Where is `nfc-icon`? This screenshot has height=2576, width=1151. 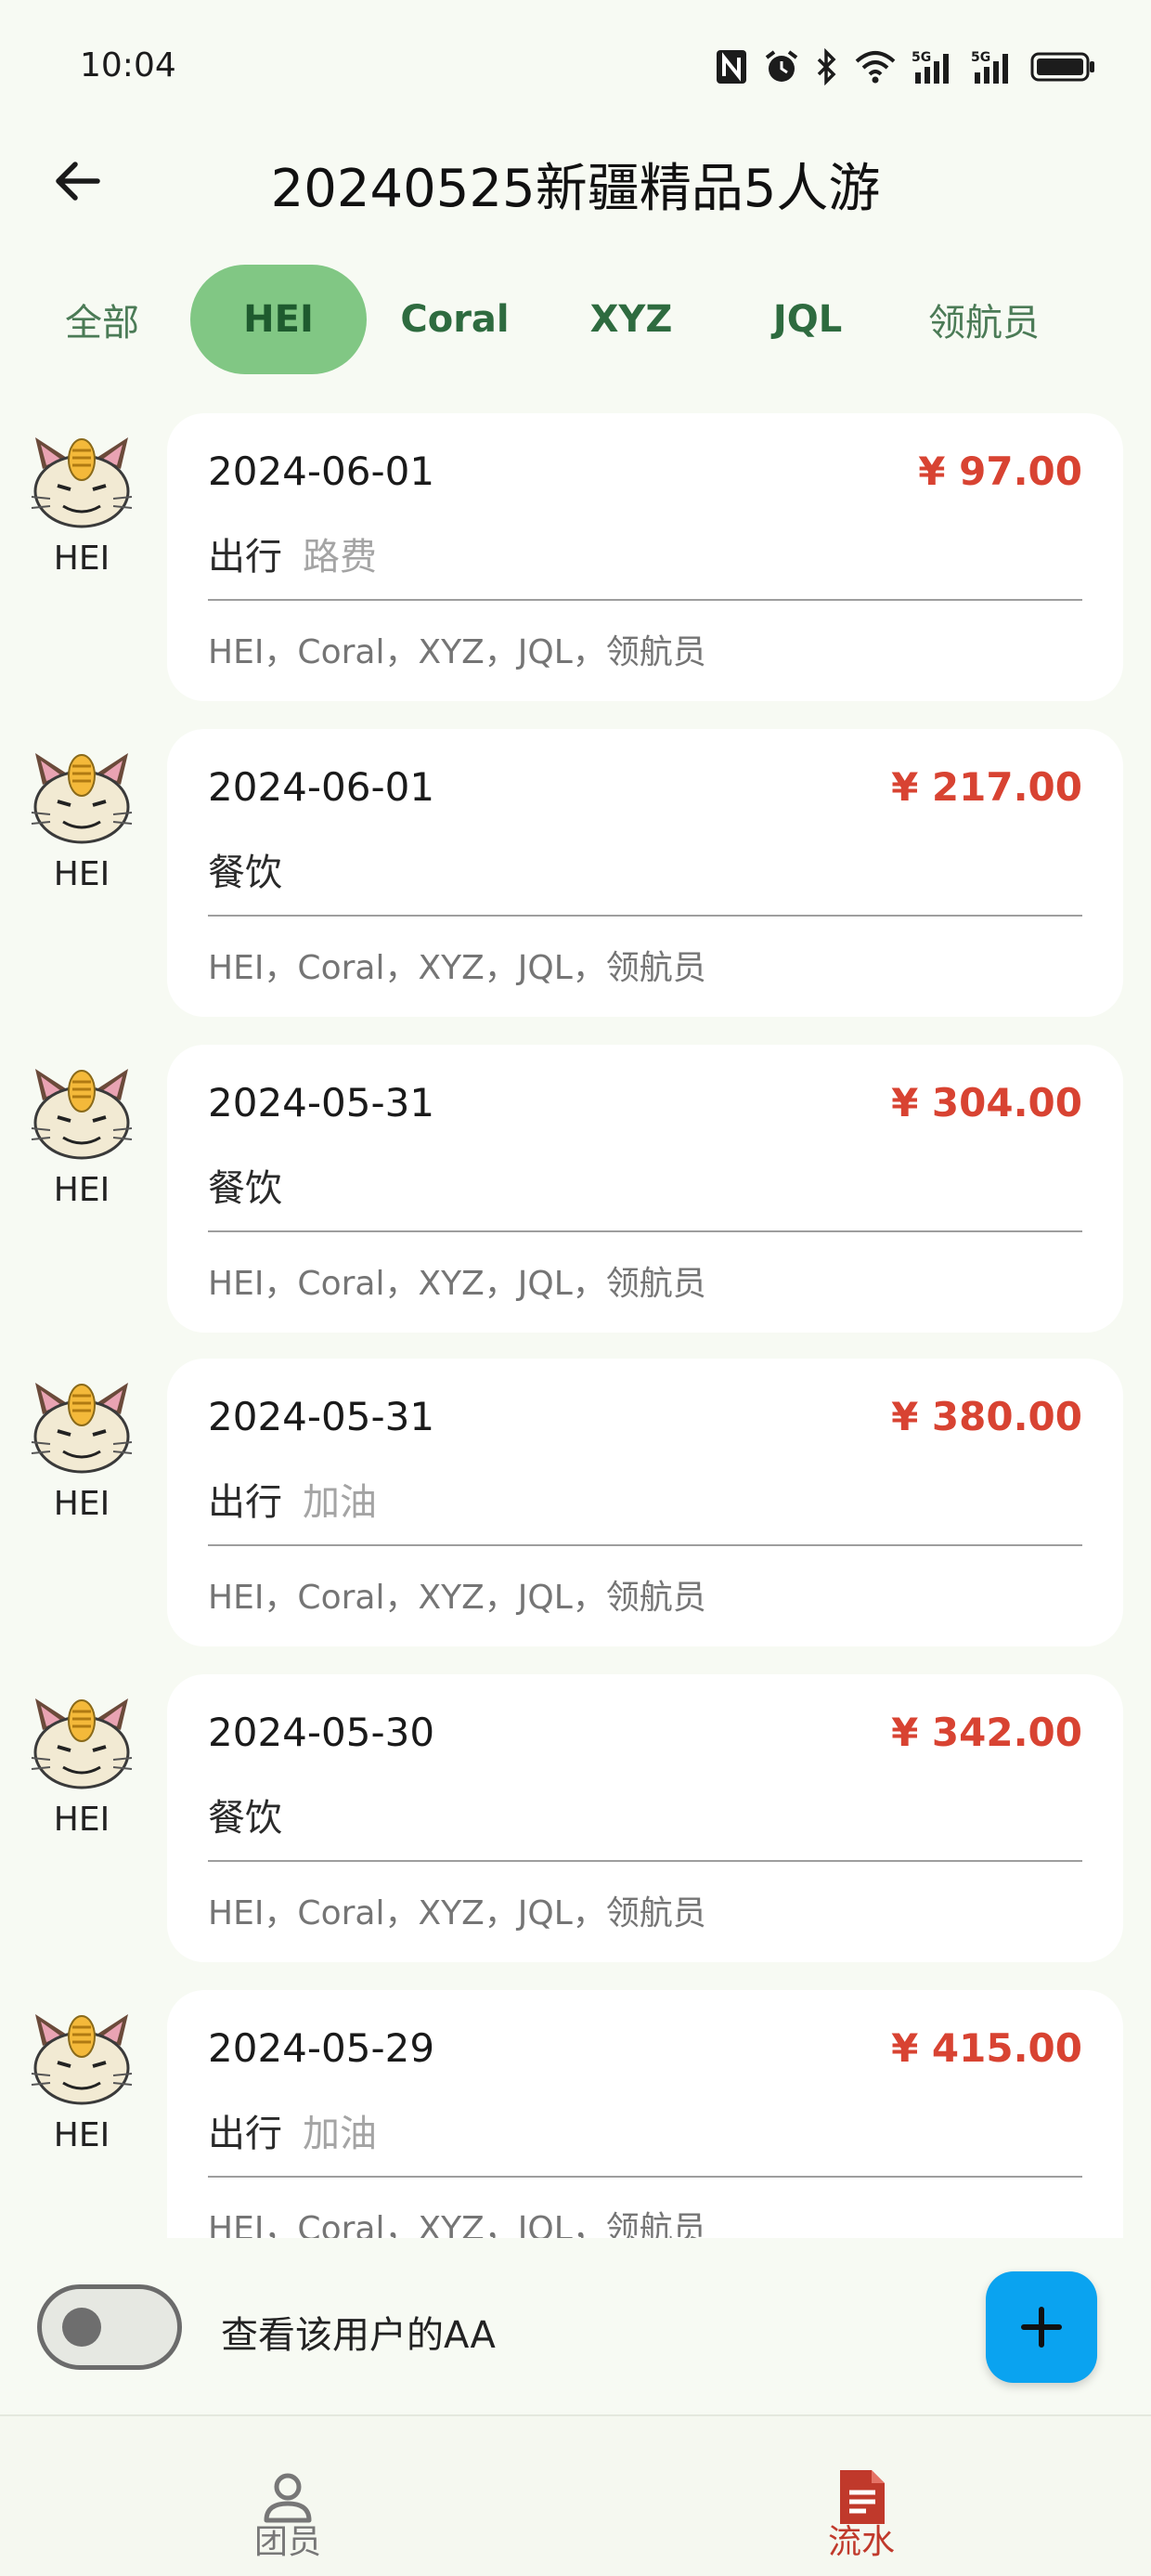
nfc-icon is located at coordinates (731, 69).